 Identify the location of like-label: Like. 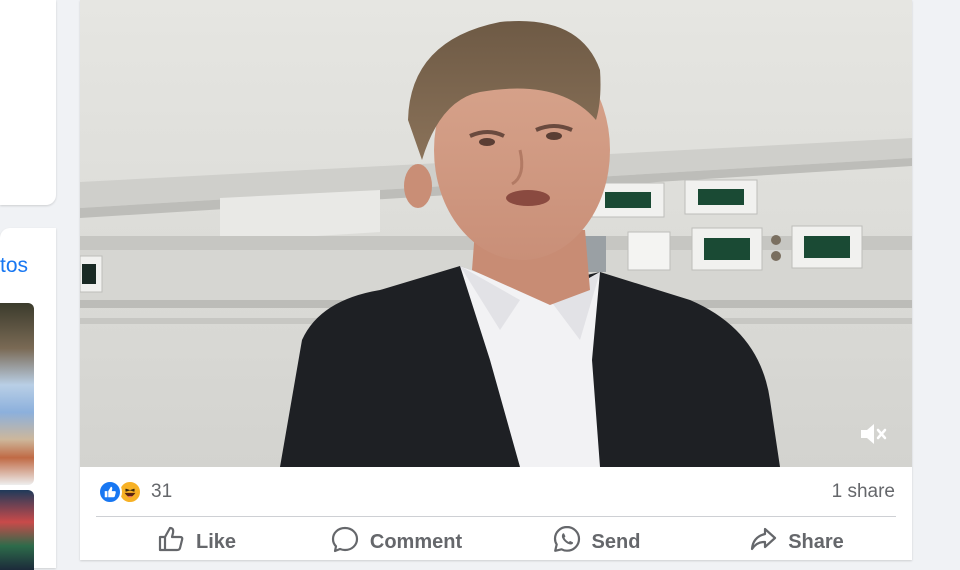
(216, 541).